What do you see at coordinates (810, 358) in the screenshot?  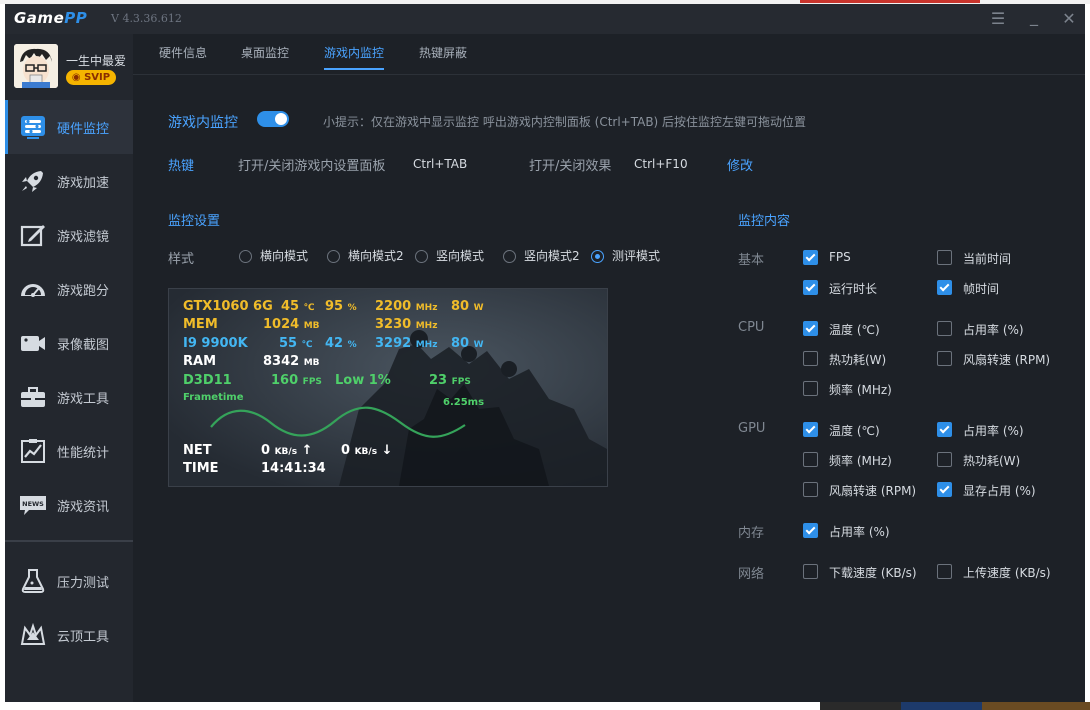 I see `checkbox-cpu-power` at bounding box center [810, 358].